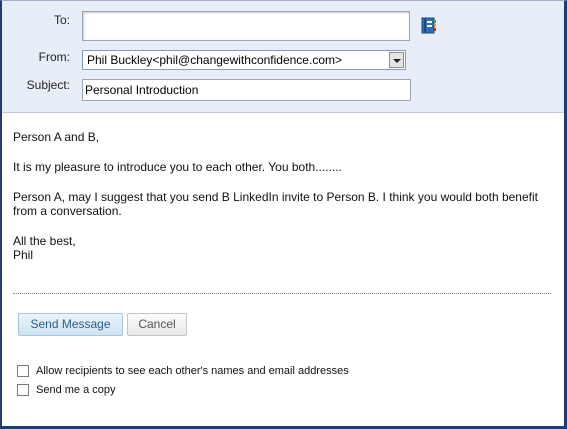 This screenshot has height=429, width=567. I want to click on send-copy-checkbox, so click(23, 390).